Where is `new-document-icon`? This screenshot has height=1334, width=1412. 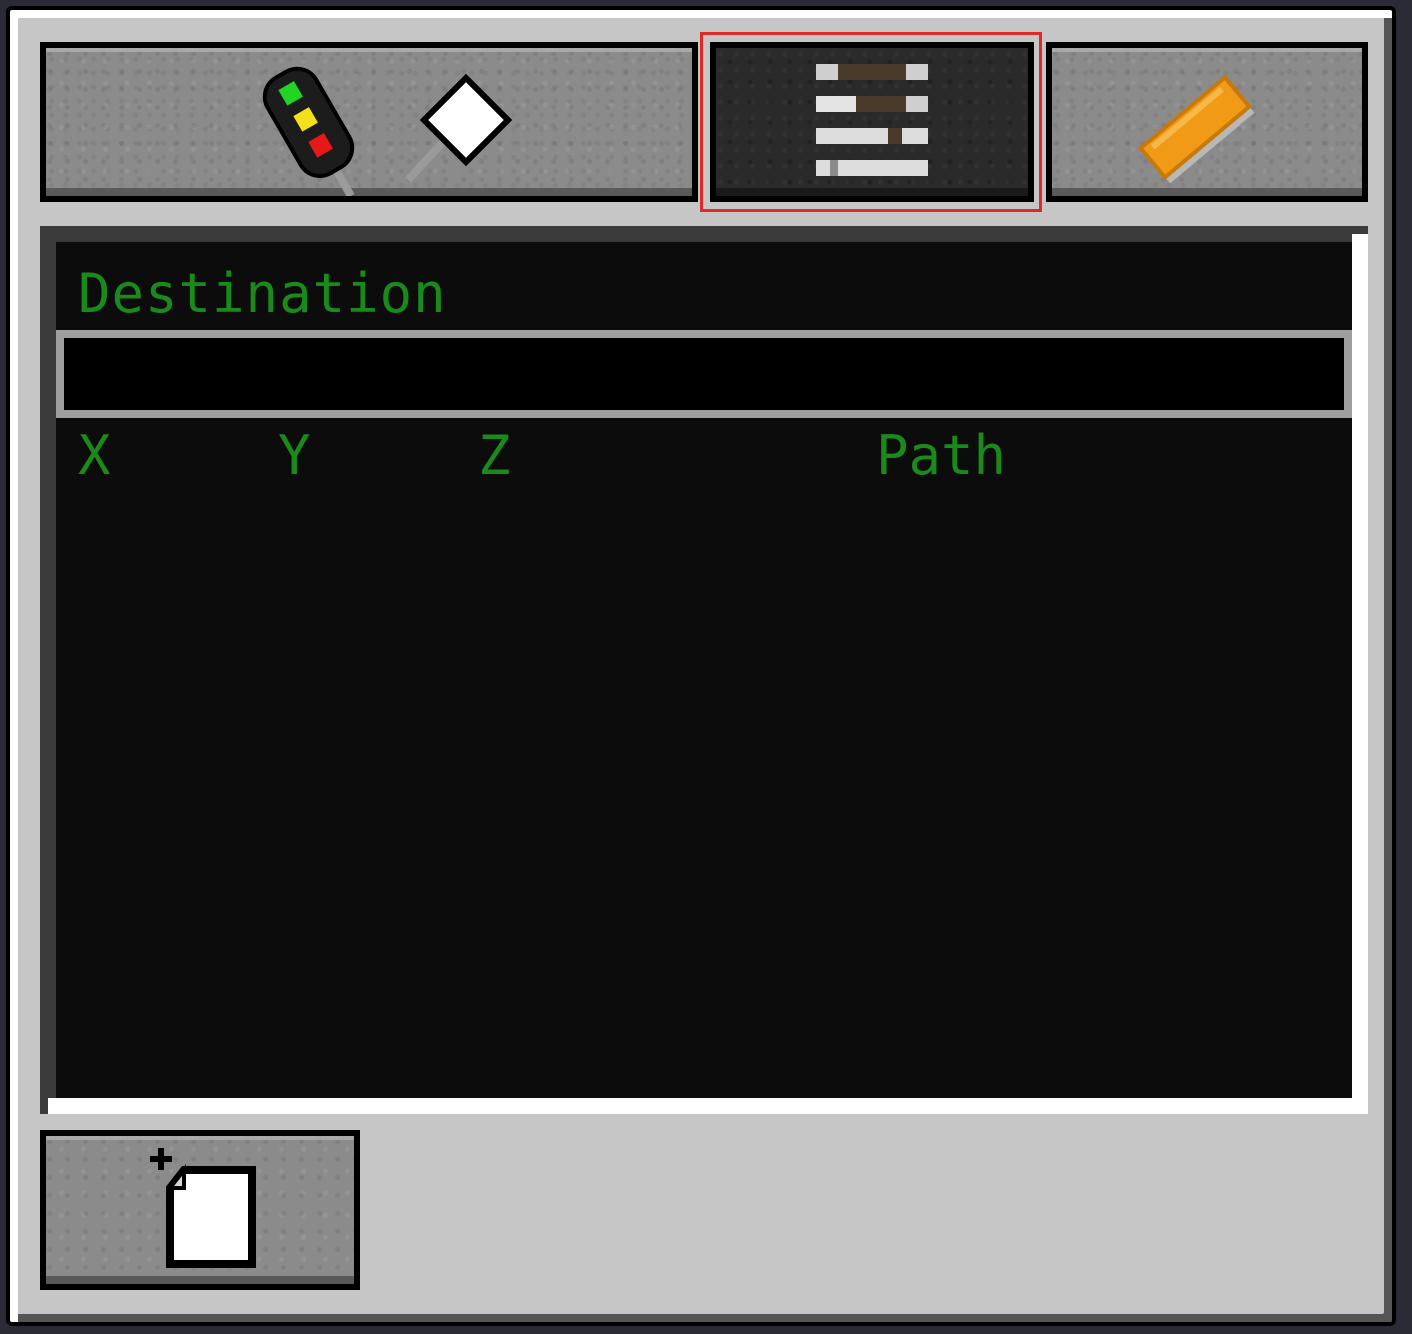
new-document-icon is located at coordinates (203, 1208).